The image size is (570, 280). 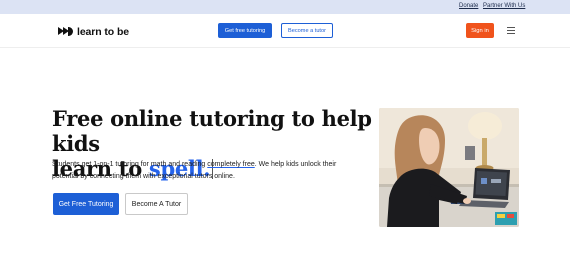 I want to click on partner-with-us-link: Partner With Us, so click(x=504, y=6).